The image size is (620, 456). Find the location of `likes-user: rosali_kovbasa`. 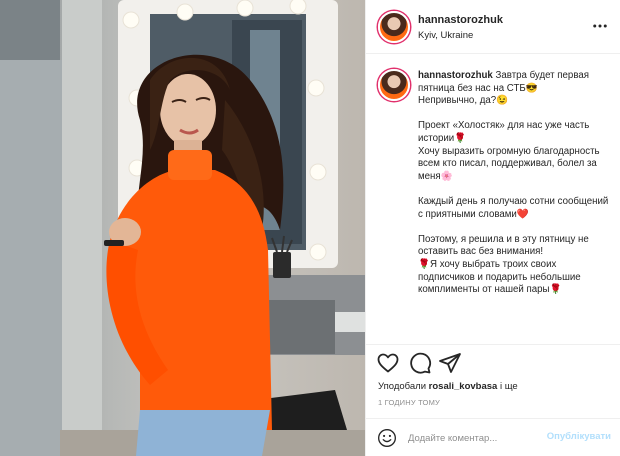

likes-user: rosali_kovbasa is located at coordinates (463, 386).